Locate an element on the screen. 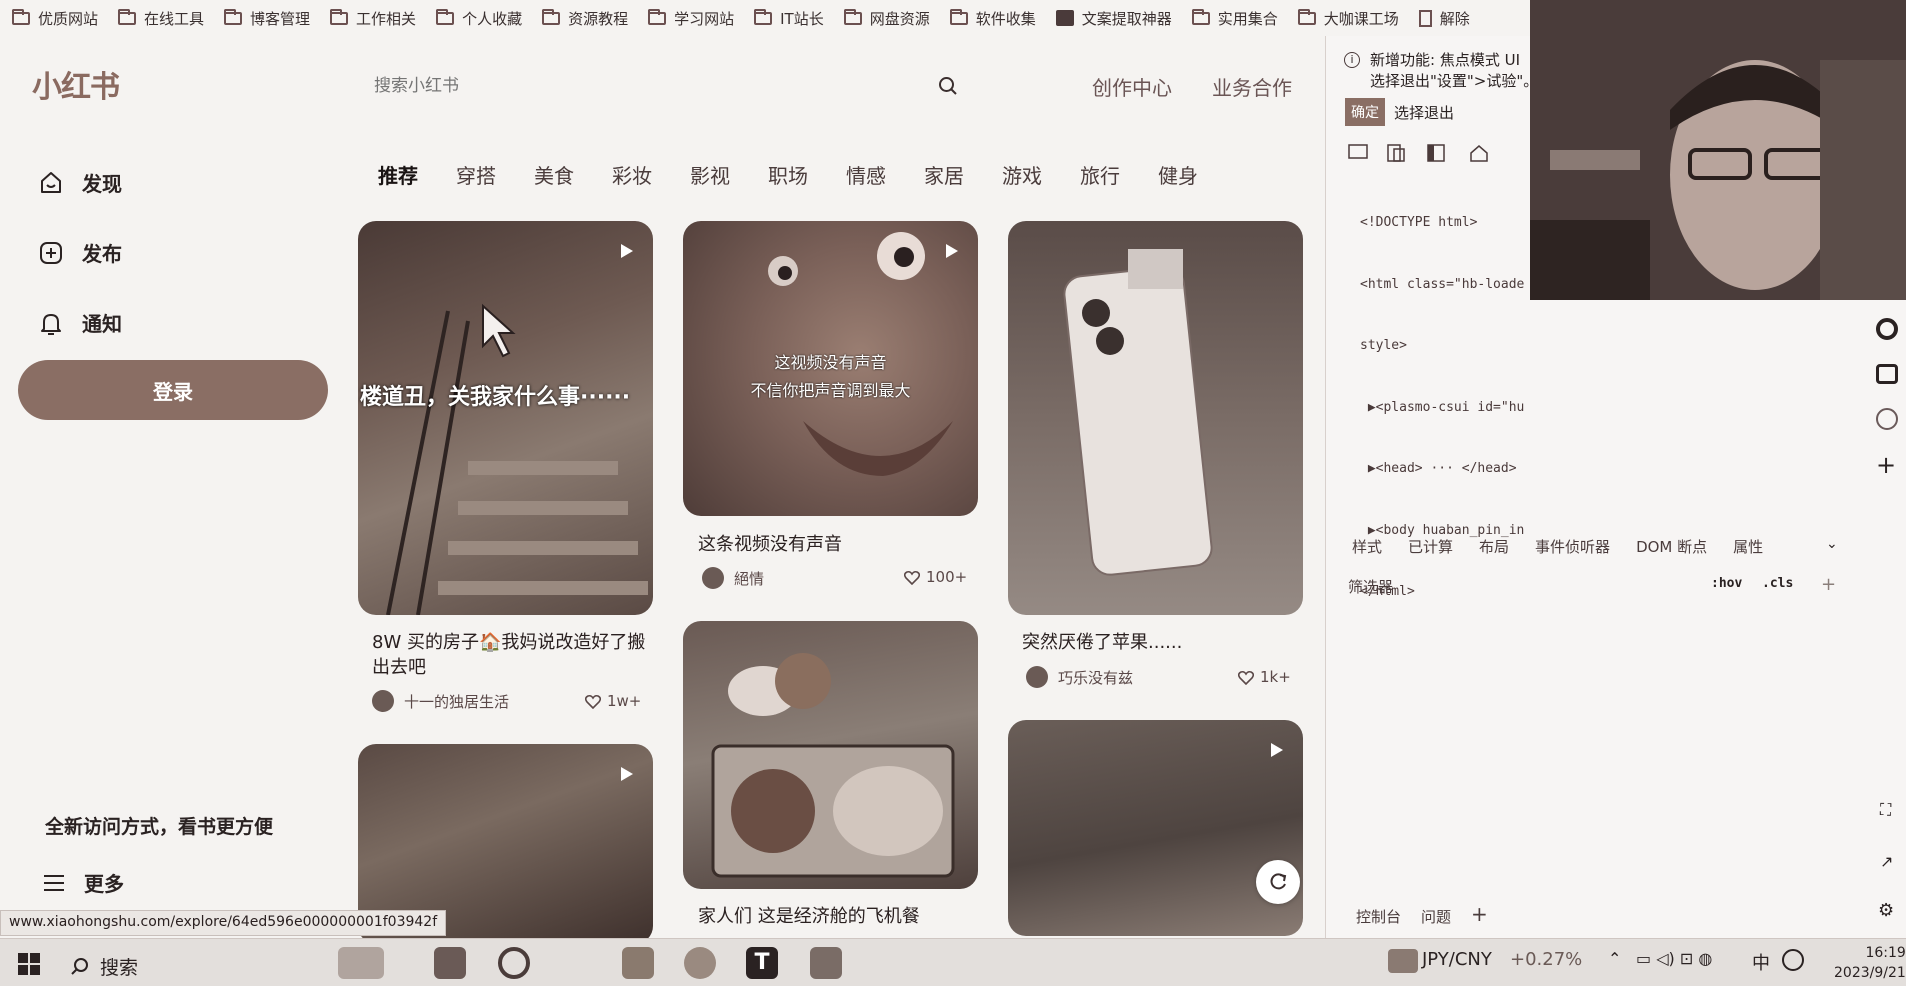  tab-home: 家居 is located at coordinates (944, 174).